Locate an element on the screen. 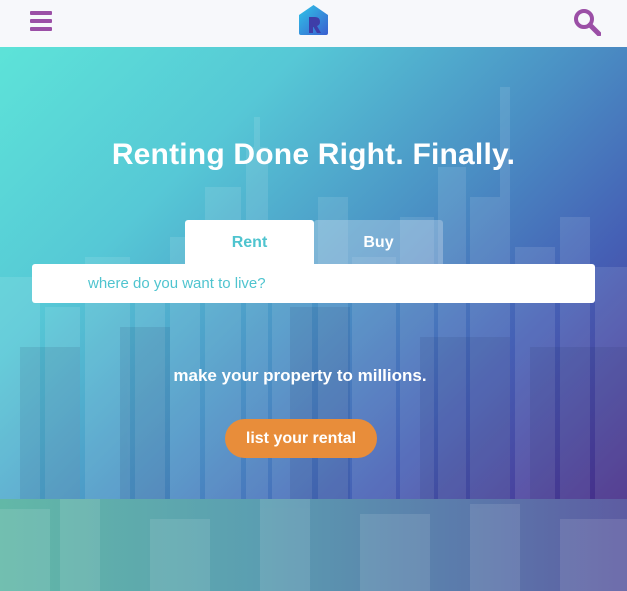 The width and height of the screenshot is (627, 591). list-your-rental-button: list your rental is located at coordinates (301, 438).